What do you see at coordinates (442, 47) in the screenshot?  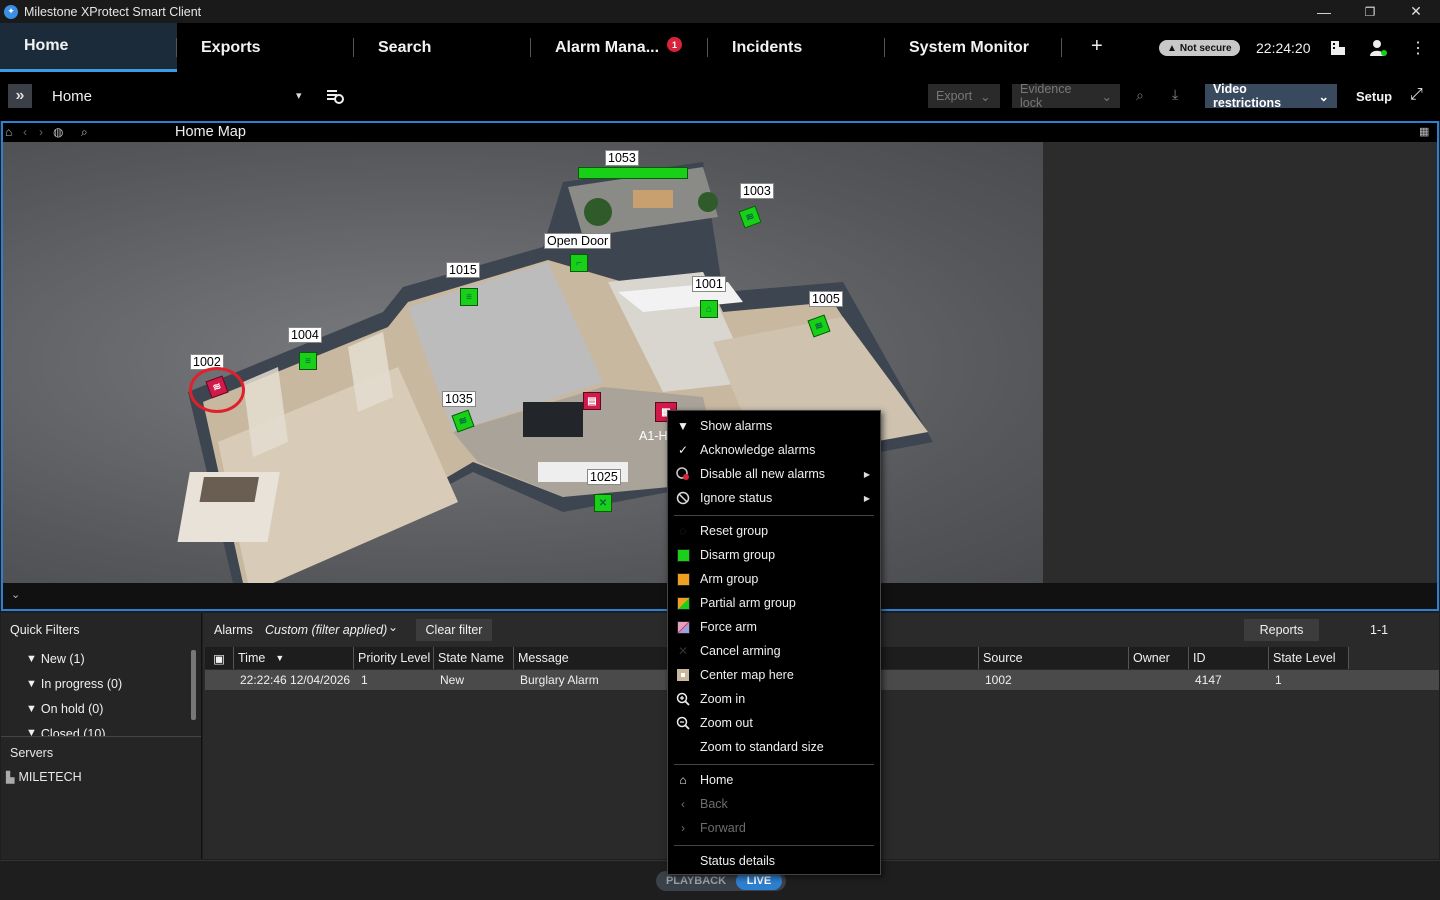 I see `tab-search: Search` at bounding box center [442, 47].